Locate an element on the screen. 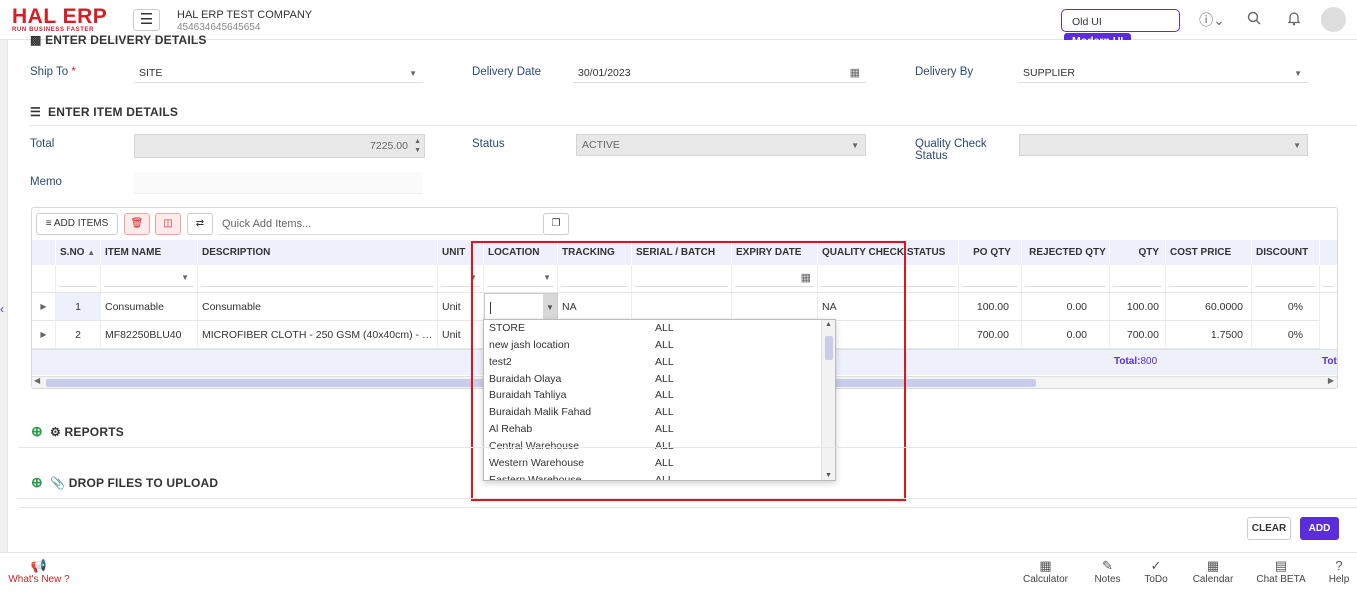  add-items-button: ≡ ADD ITEMS is located at coordinates (77, 224).